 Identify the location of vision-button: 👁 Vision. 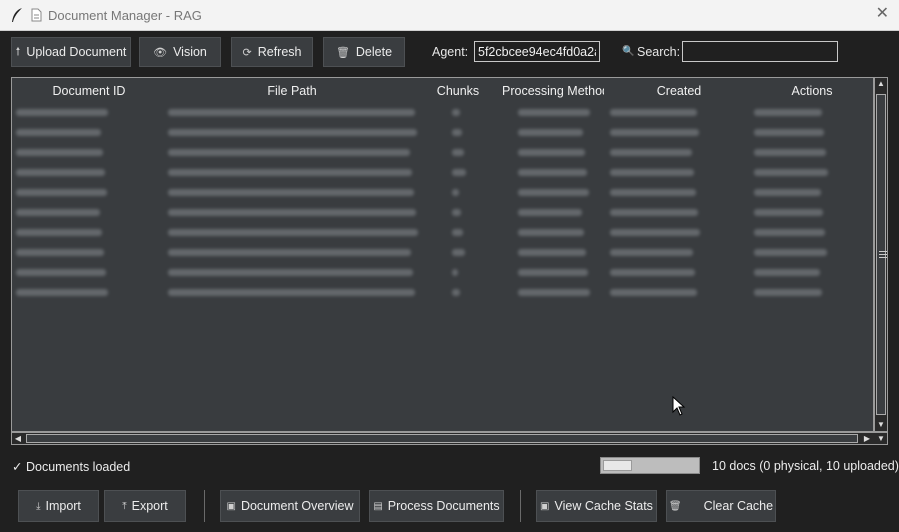
(180, 52).